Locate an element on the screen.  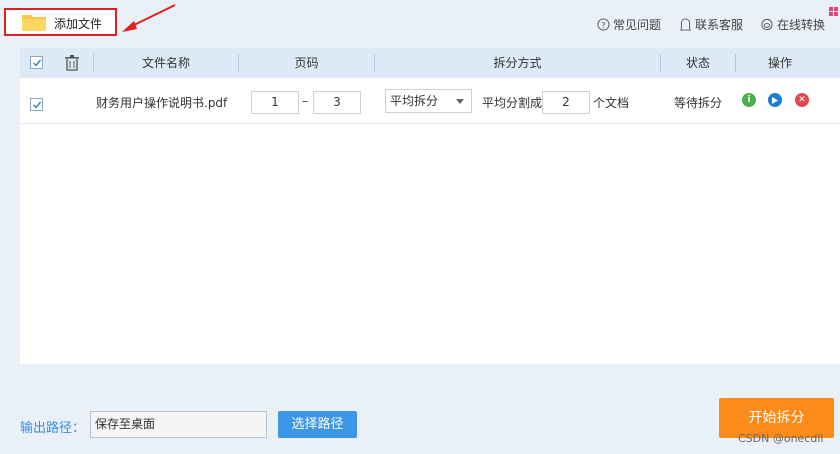
grid-icon is located at coordinates (834, 10).